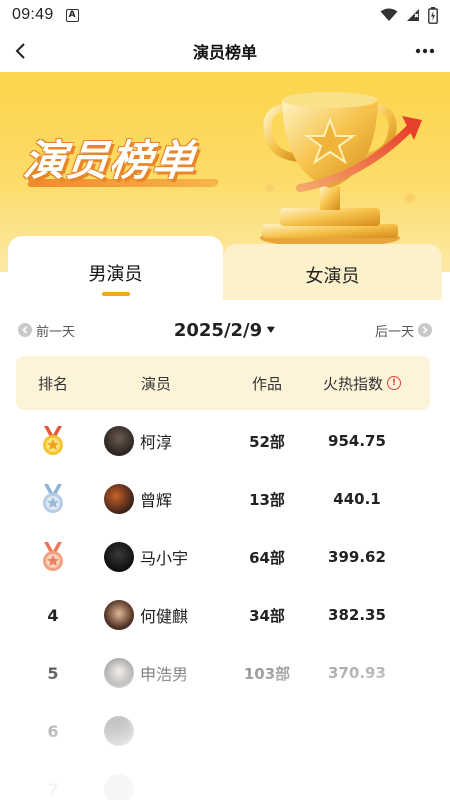  I want to click on bronze-medal-icon, so click(53, 556).